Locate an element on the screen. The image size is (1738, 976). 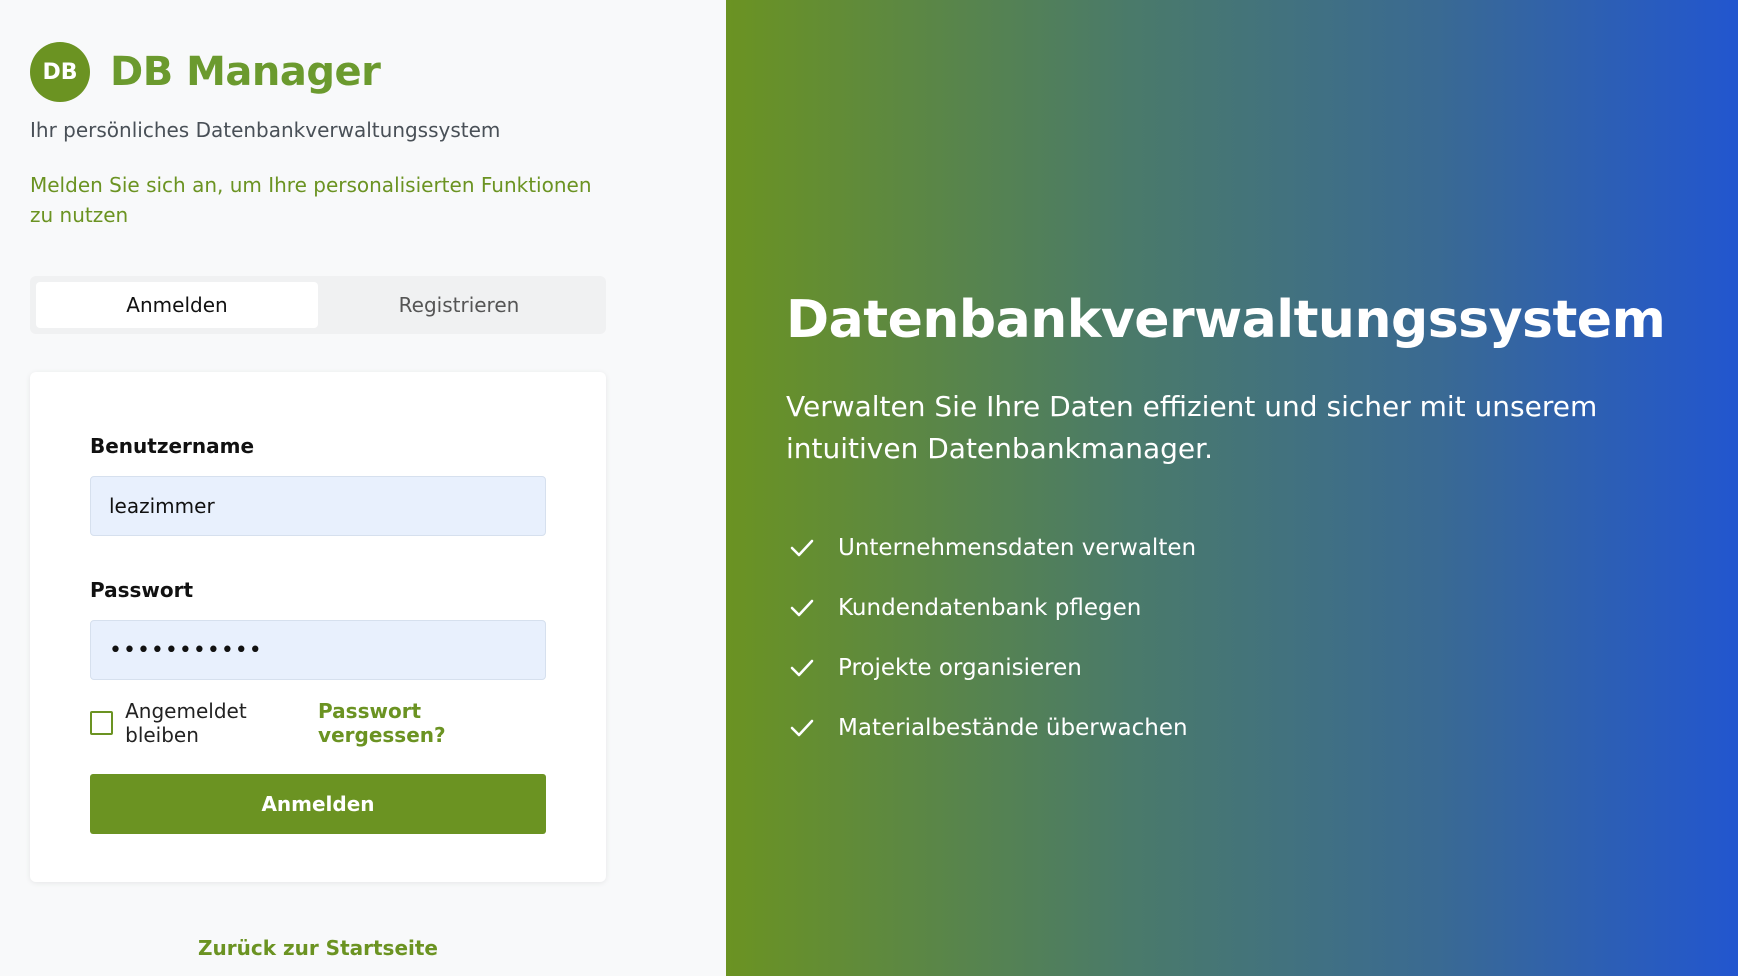
logo: DB is located at coordinates (60, 72).